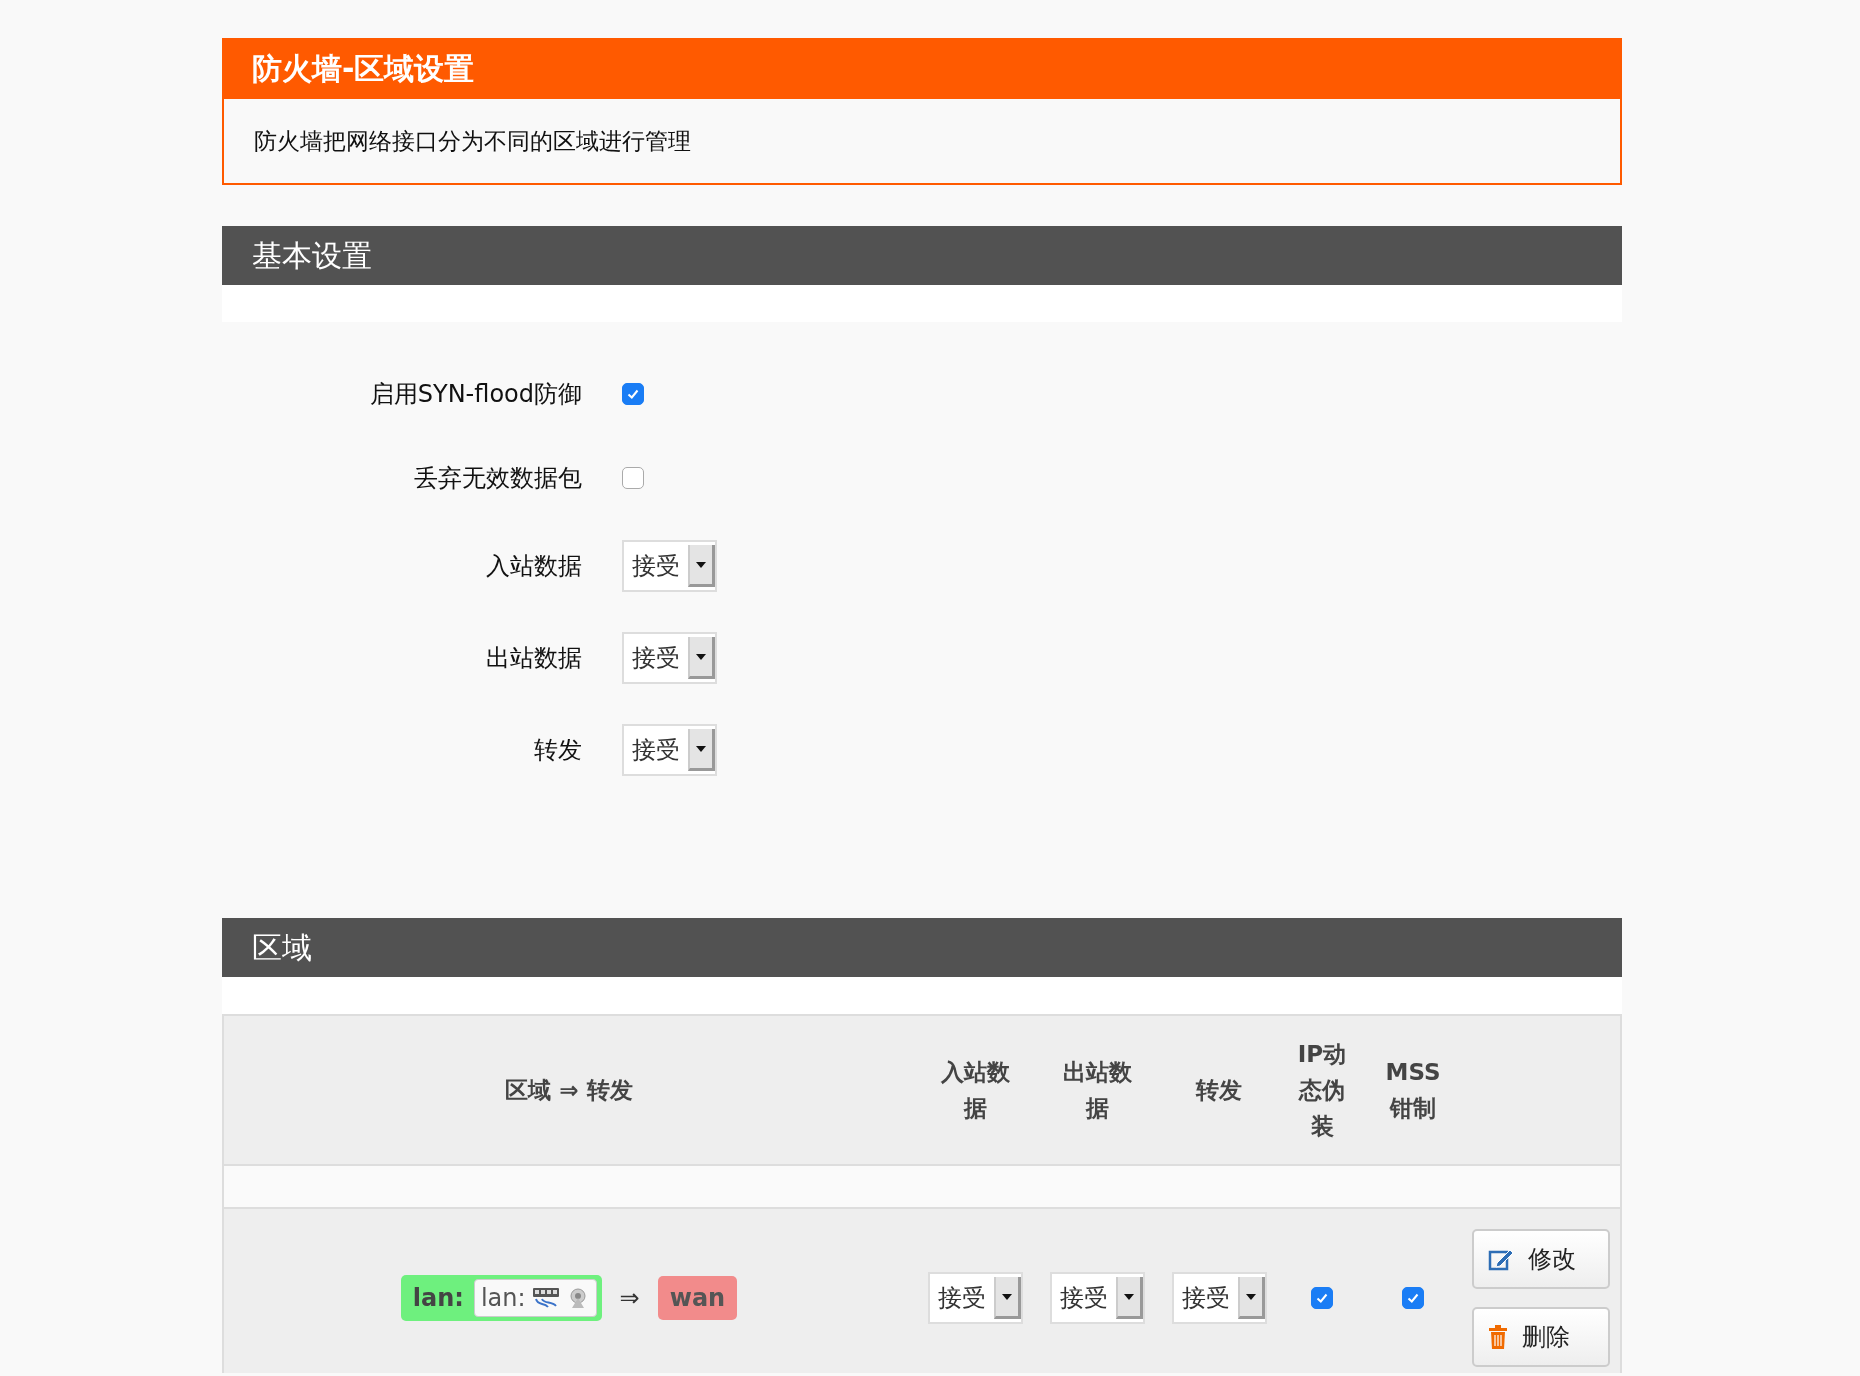 The height and width of the screenshot is (1376, 1860). I want to click on field-label: 丢弃无效数据包, so click(497, 478).